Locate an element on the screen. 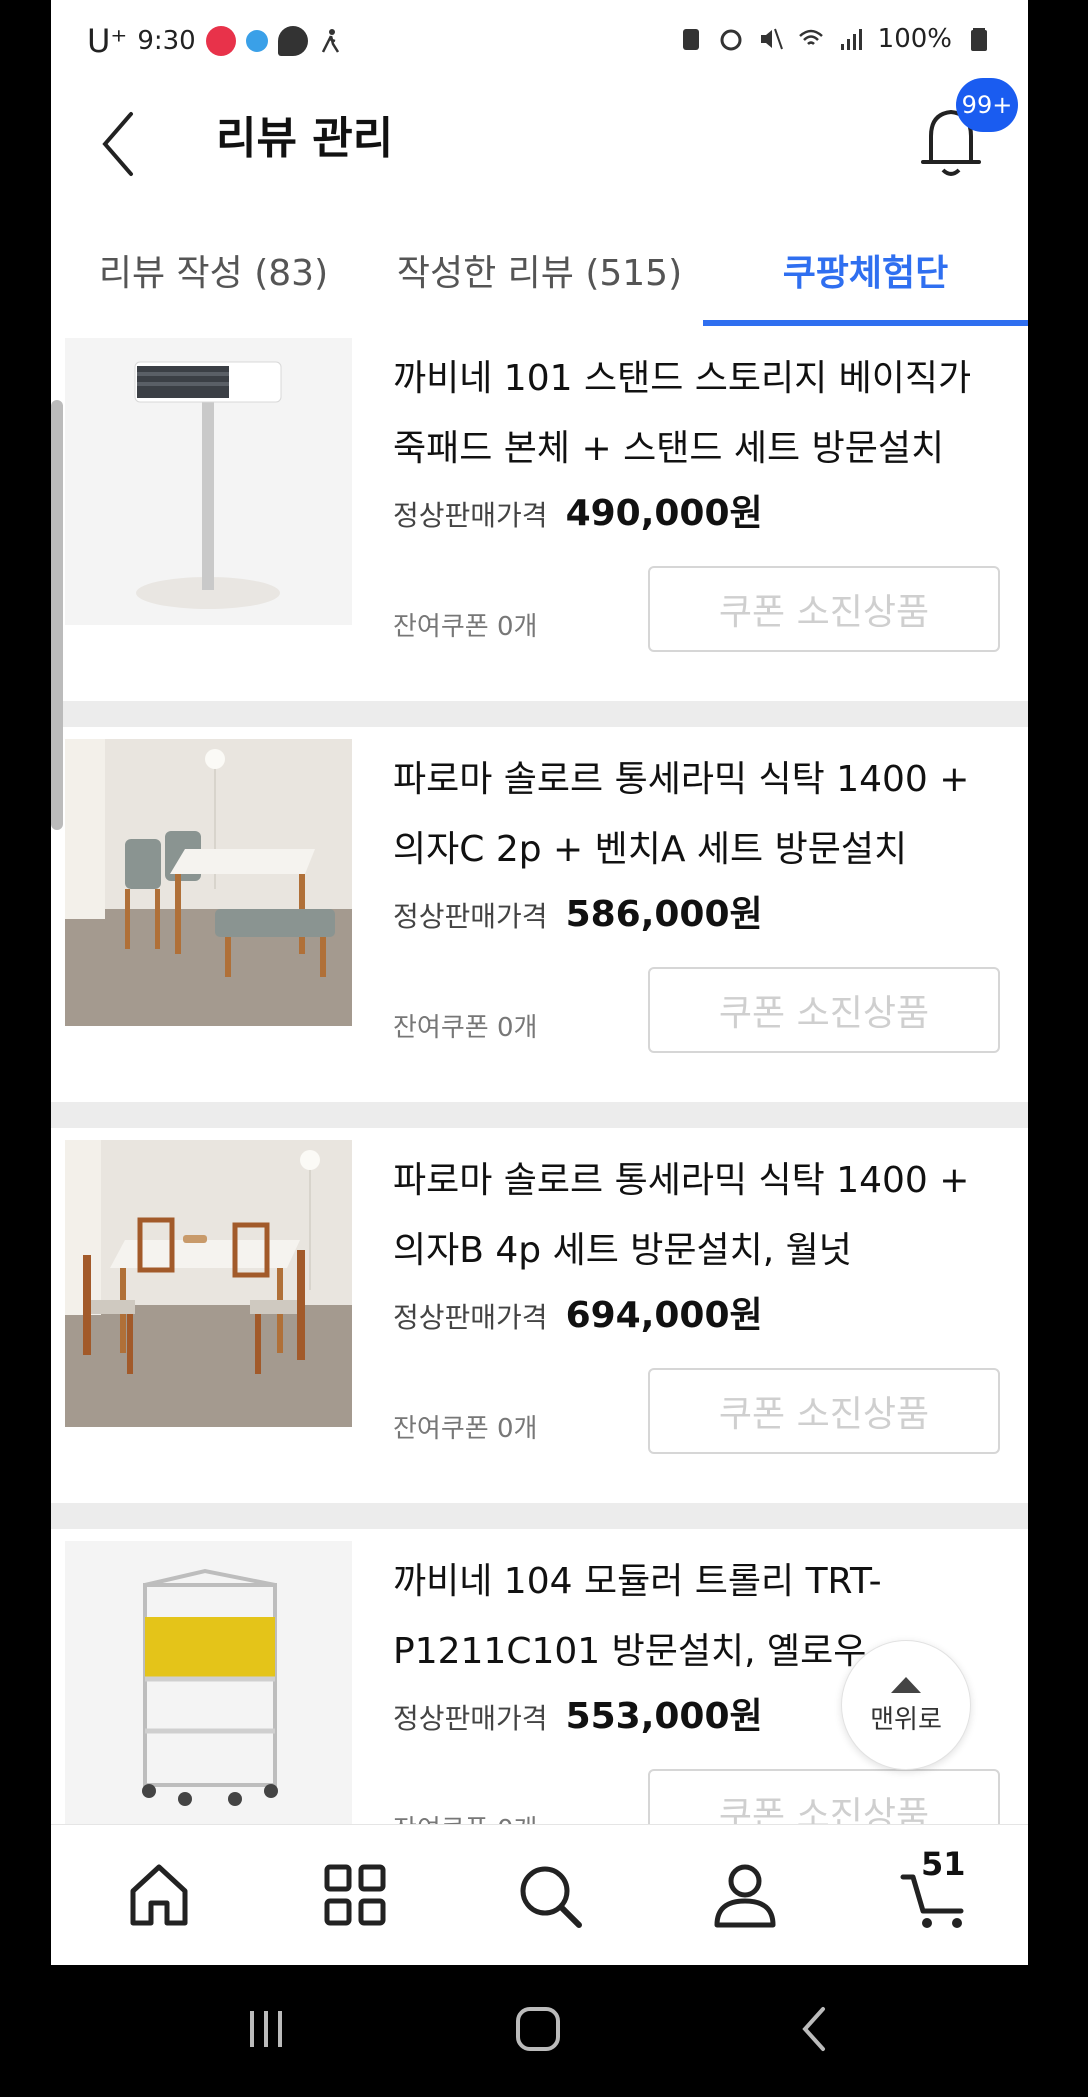  signal-icon is located at coordinates (851, 39).